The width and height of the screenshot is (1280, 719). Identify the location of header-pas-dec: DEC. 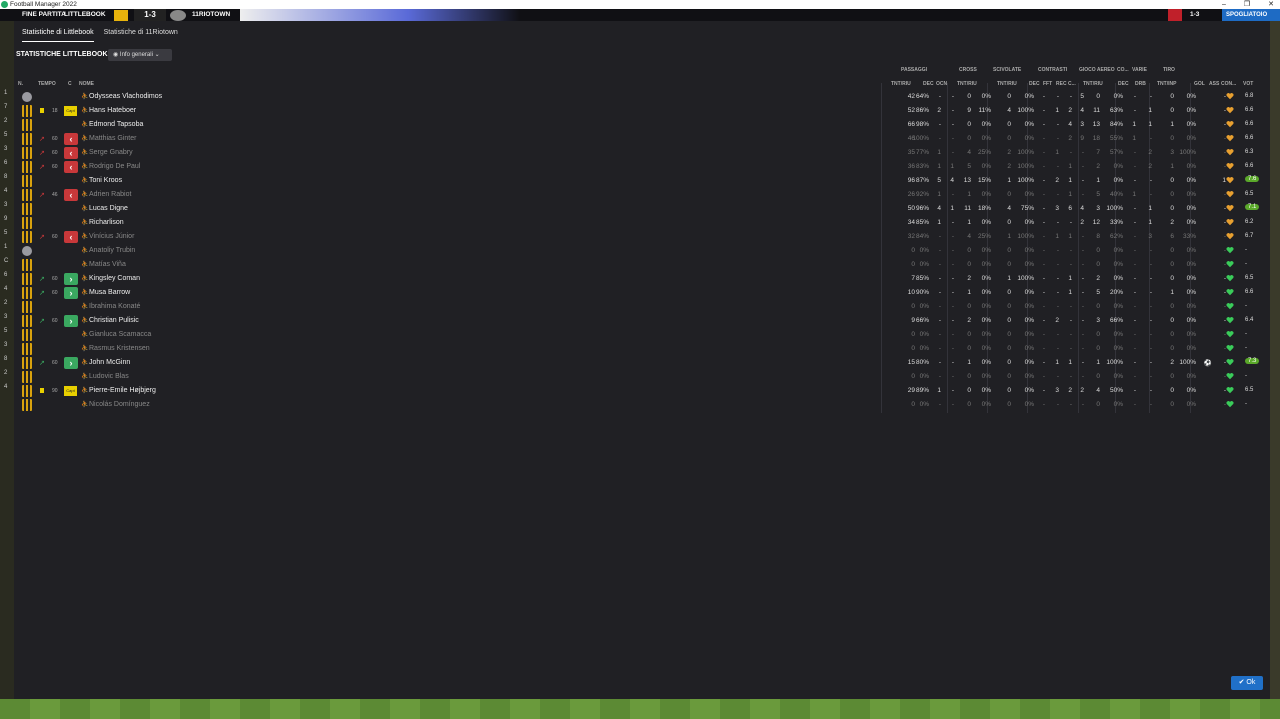
(928, 84).